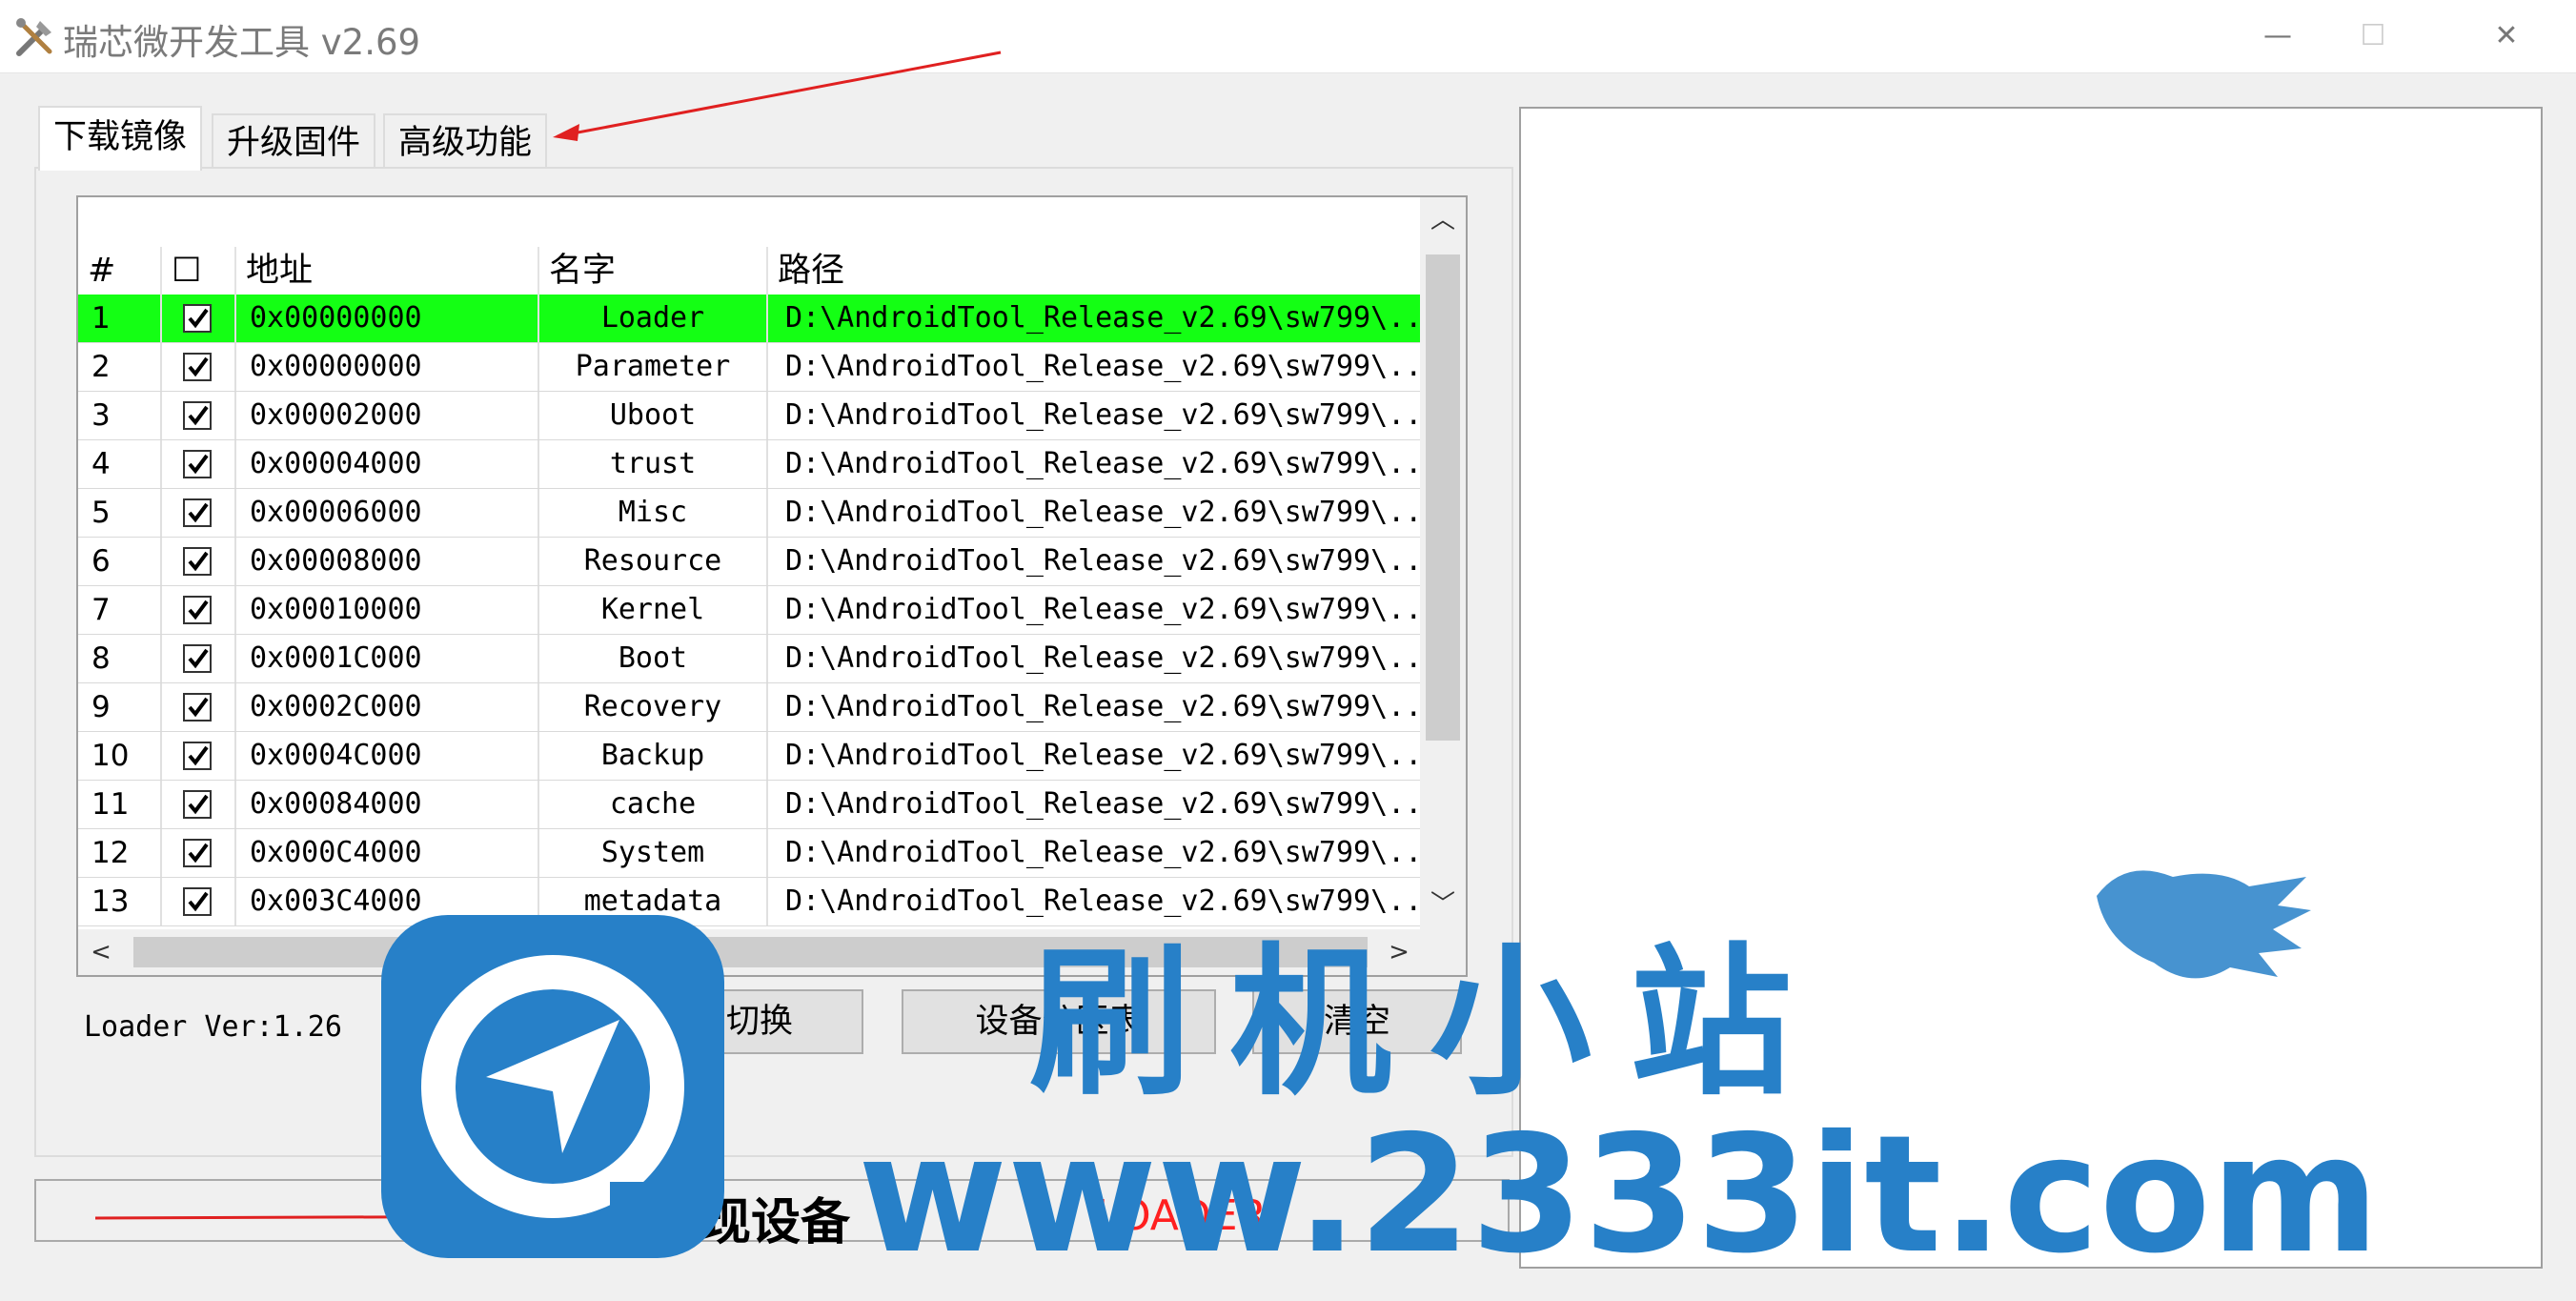  What do you see at coordinates (120, 138) in the screenshot?
I see `tab-download-image: 下载镜像` at bounding box center [120, 138].